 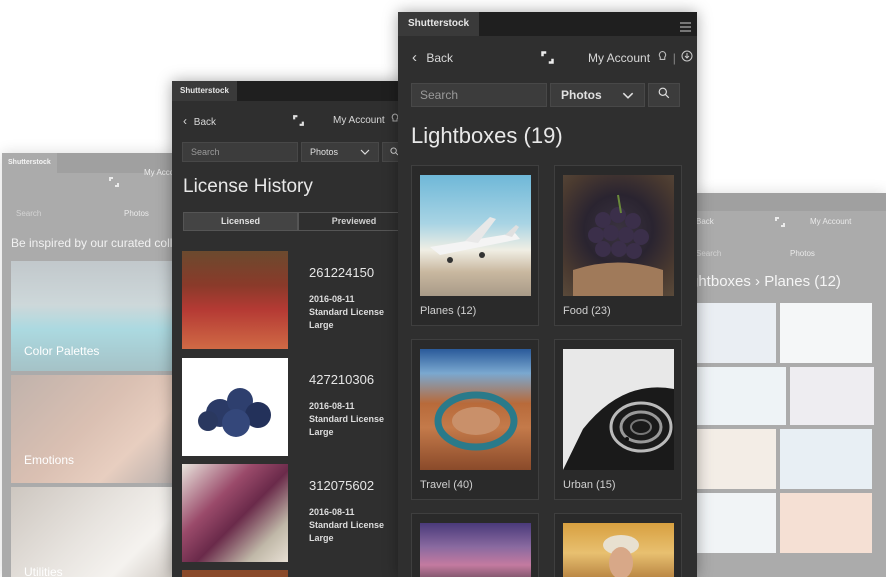 I want to click on lightbox-card: Food (23), so click(x=618, y=245).